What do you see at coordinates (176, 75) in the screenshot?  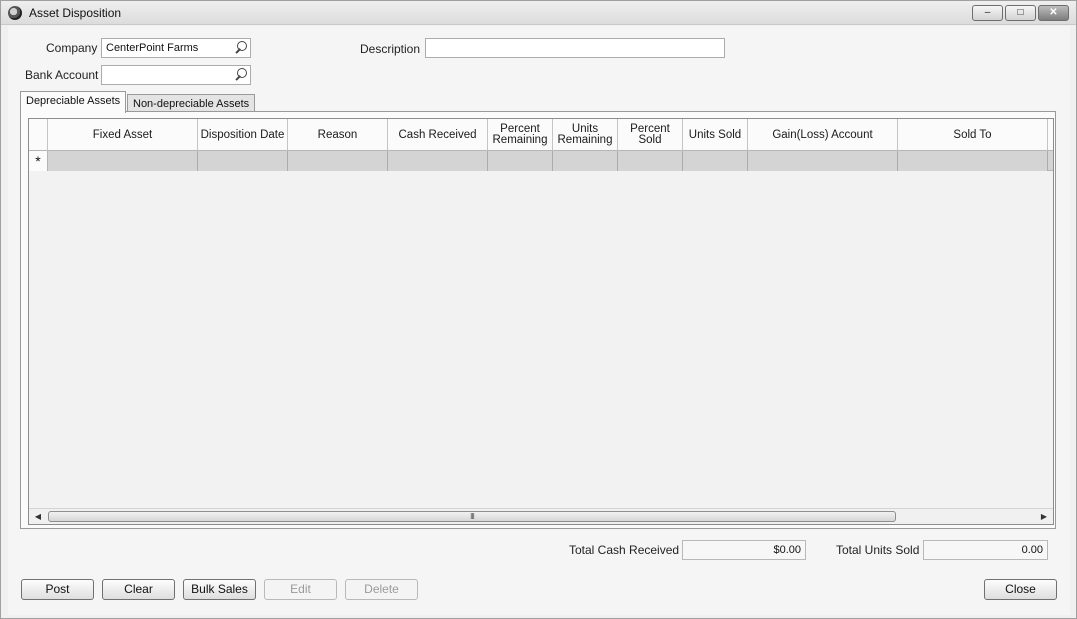 I see `bank-account-field` at bounding box center [176, 75].